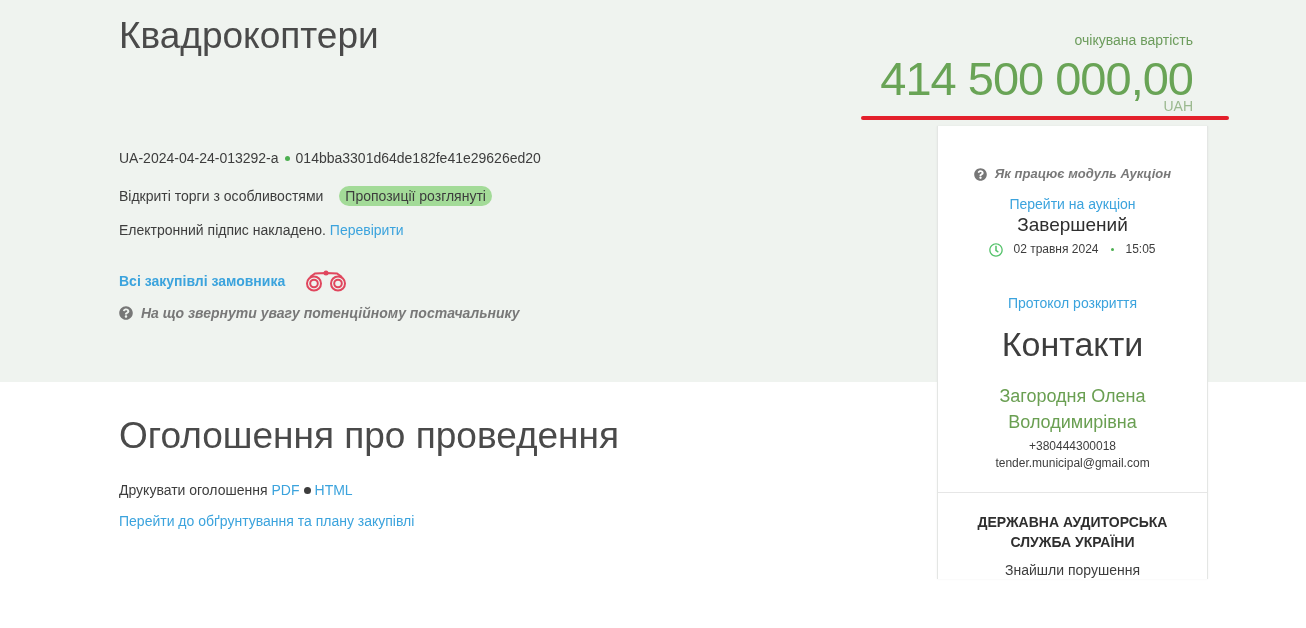  I want to click on report-violation-text: Знайшли порушення, so click(1072, 570).